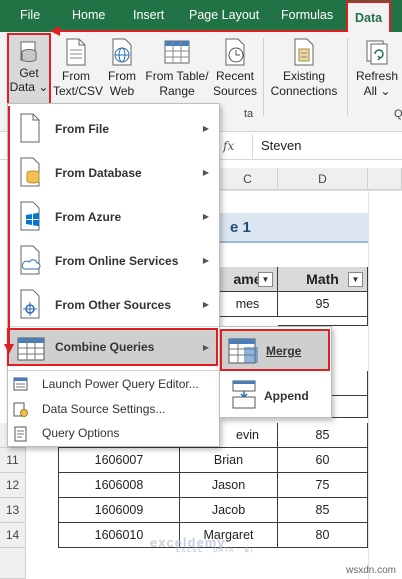 The width and height of the screenshot is (402, 579). Describe the element at coordinates (229, 485) in the screenshot. I see `cell-name: Jason` at that location.